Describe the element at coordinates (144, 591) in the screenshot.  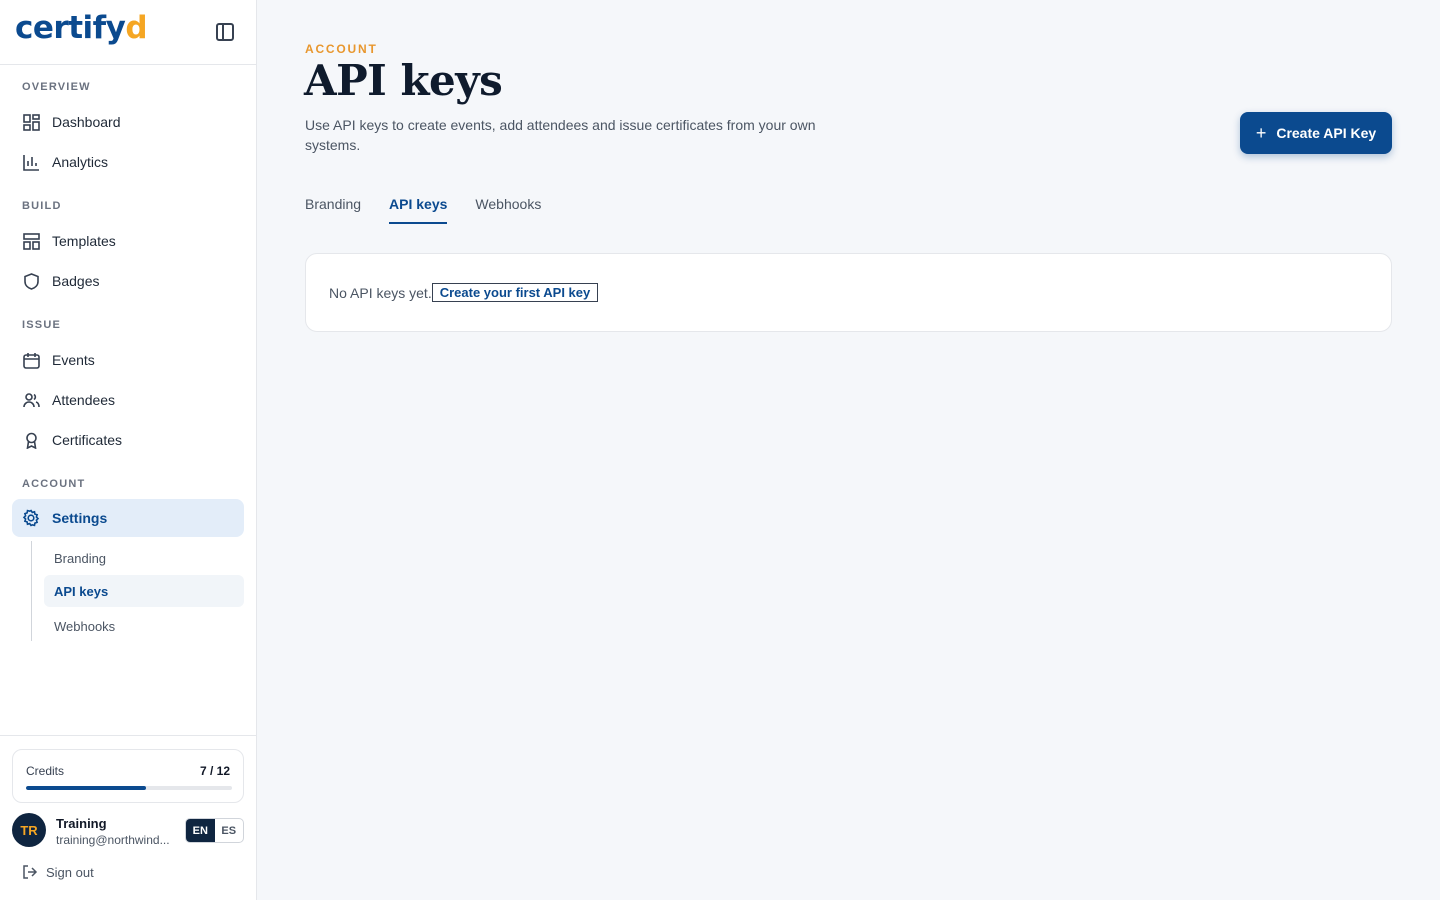
I see `subnav-item-api-keys: API keys` at that location.